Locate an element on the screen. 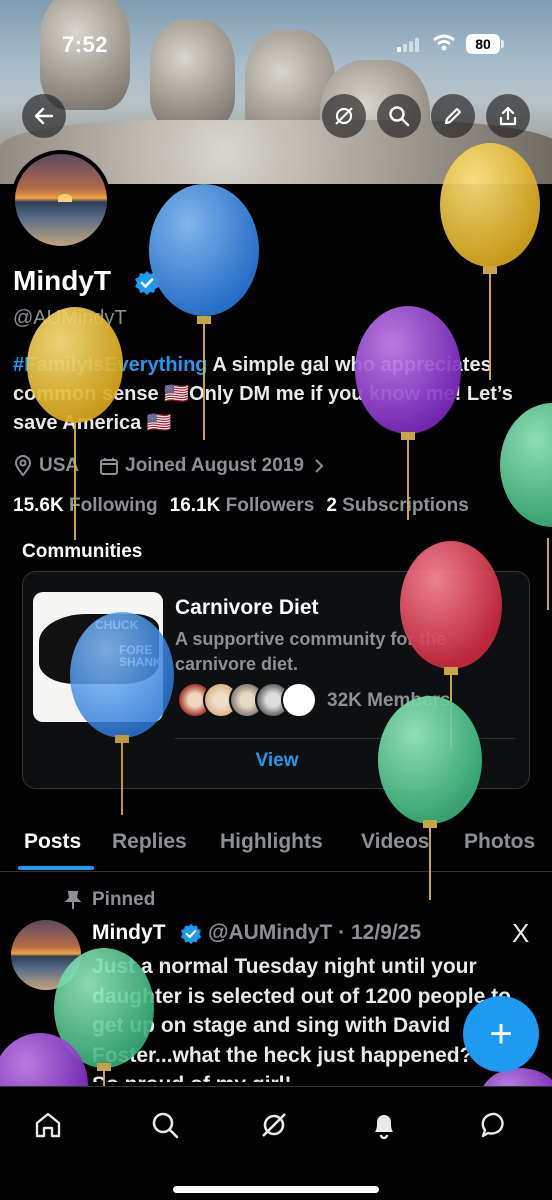  profile-meta: USA Joined August 2019 is located at coordinates (169, 466).